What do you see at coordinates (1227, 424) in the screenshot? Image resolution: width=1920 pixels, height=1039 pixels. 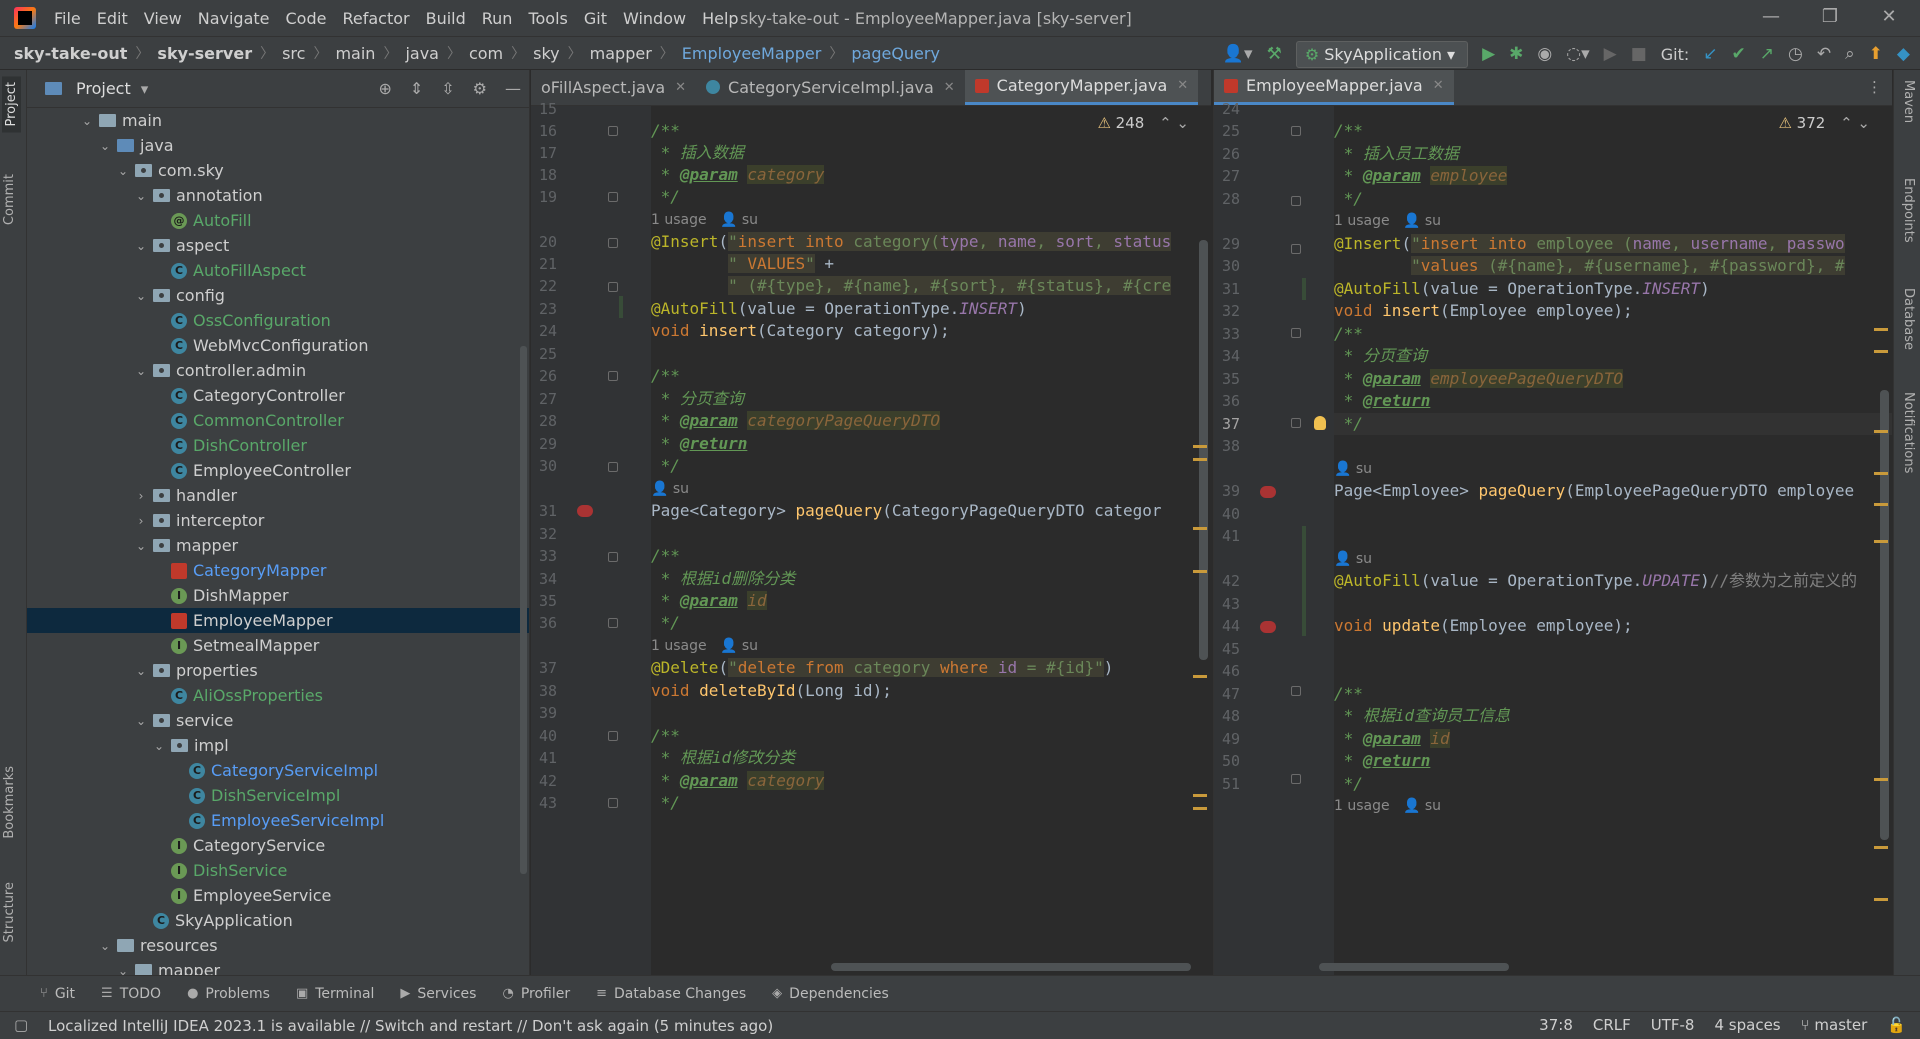 I see `line-number: 37` at bounding box center [1227, 424].